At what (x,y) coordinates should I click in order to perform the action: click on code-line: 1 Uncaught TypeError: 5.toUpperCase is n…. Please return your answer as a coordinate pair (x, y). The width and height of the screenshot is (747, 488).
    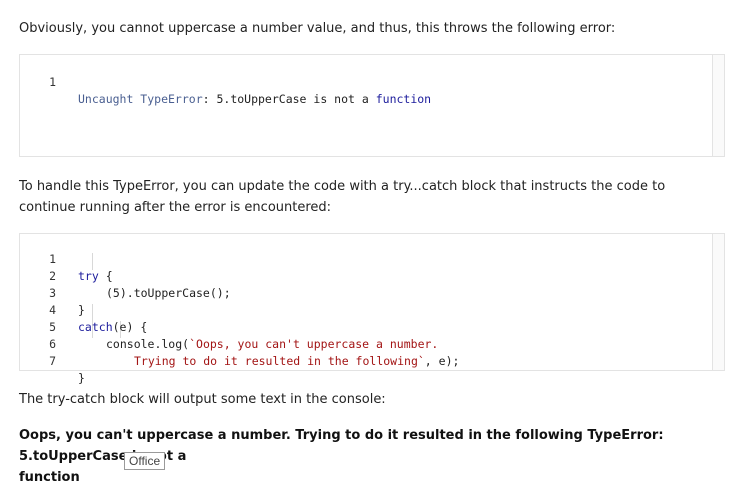
    Looking at the image, I should click on (225, 81).